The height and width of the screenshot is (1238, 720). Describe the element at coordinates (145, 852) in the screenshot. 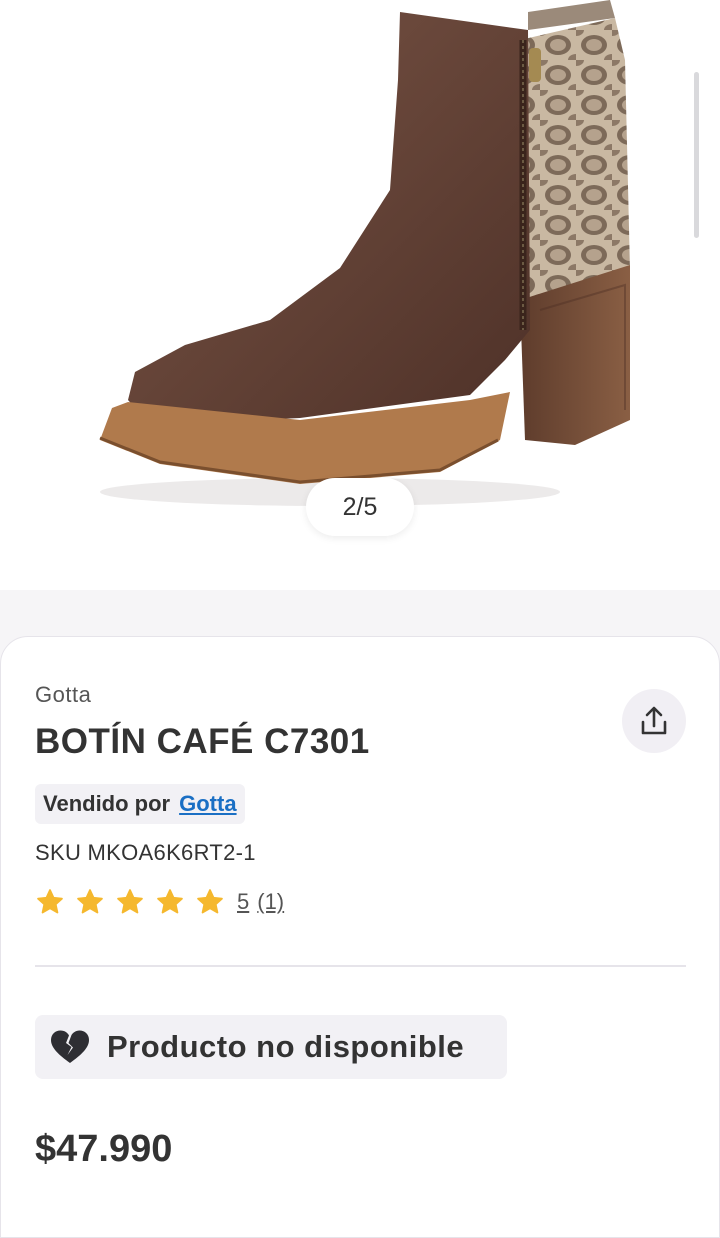

I see `product-sku: SKU MKOA6K6RT2-1` at that location.